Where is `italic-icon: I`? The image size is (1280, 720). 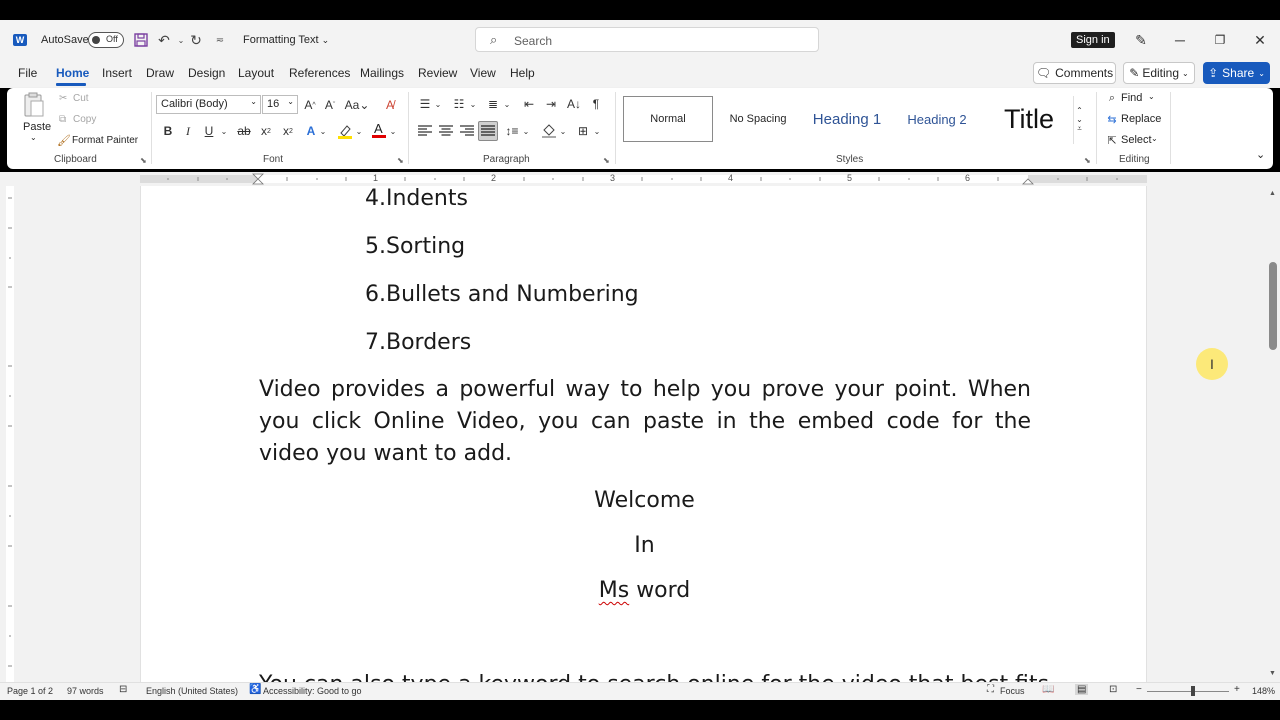
italic-icon: I is located at coordinates (188, 131).